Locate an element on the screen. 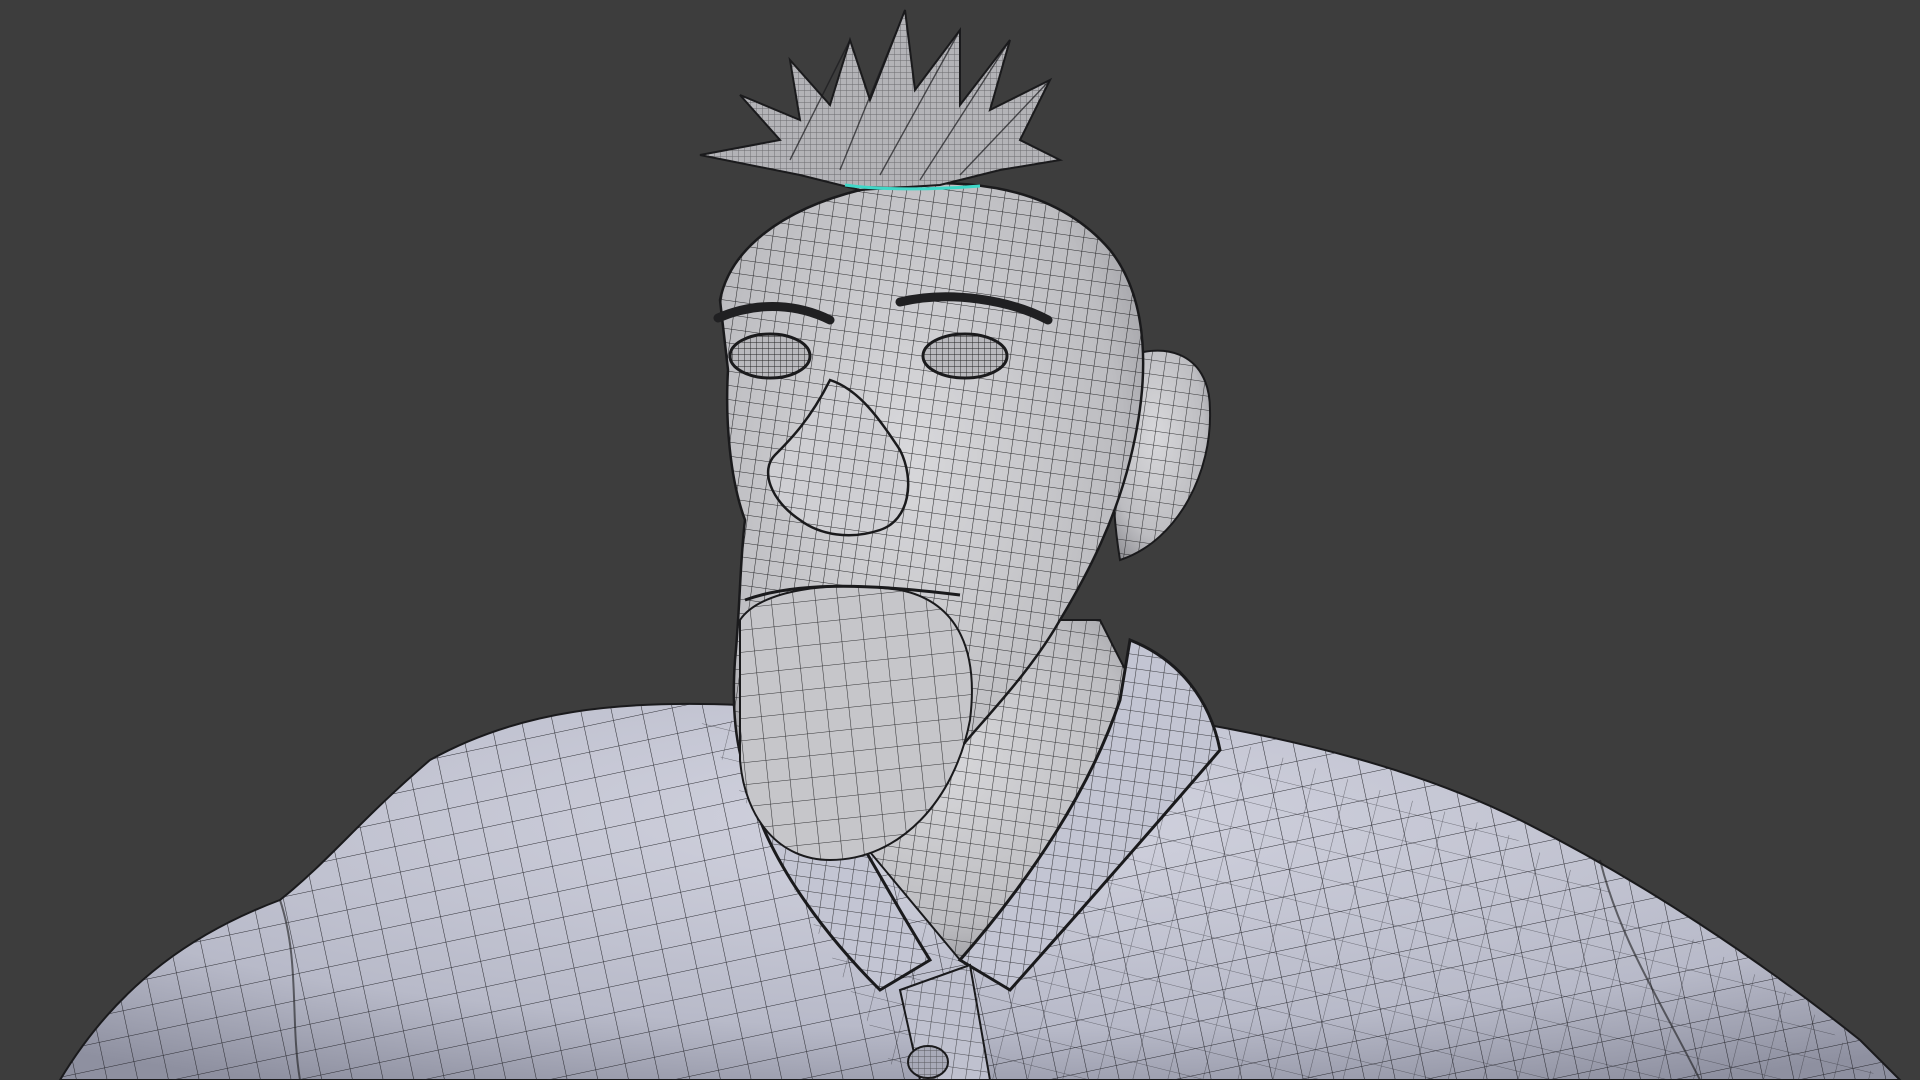 This screenshot has height=1080, width=1920. eye-right is located at coordinates (965, 356).